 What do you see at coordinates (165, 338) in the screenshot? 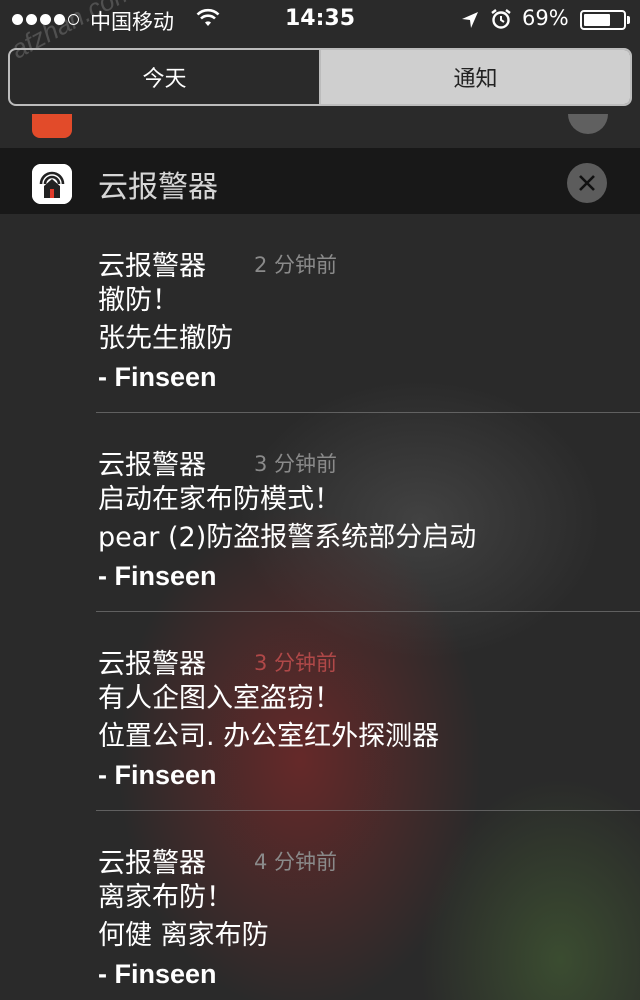
I see `notification-body: 张先生撤防` at bounding box center [165, 338].